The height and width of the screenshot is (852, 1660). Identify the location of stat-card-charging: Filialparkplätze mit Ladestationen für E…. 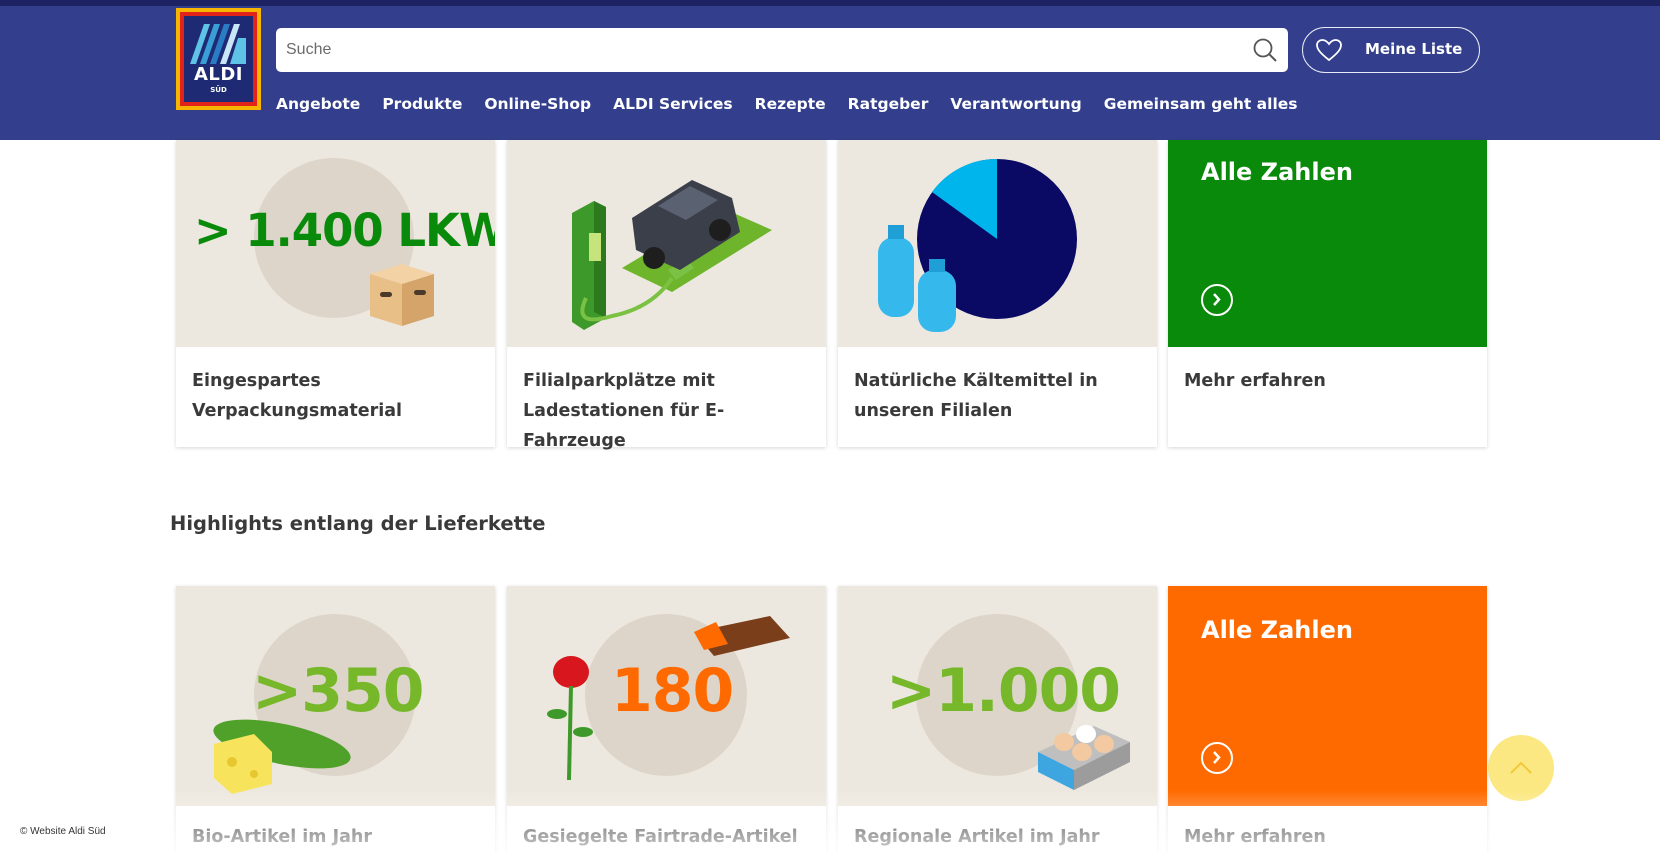
(666, 295).